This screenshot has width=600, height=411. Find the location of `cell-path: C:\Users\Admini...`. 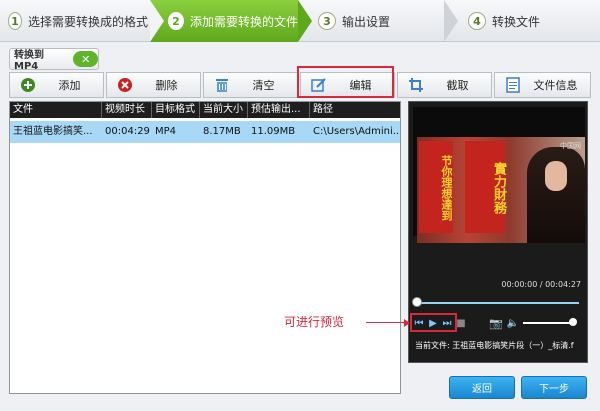

cell-path: C:\Users\Admini... is located at coordinates (356, 131).